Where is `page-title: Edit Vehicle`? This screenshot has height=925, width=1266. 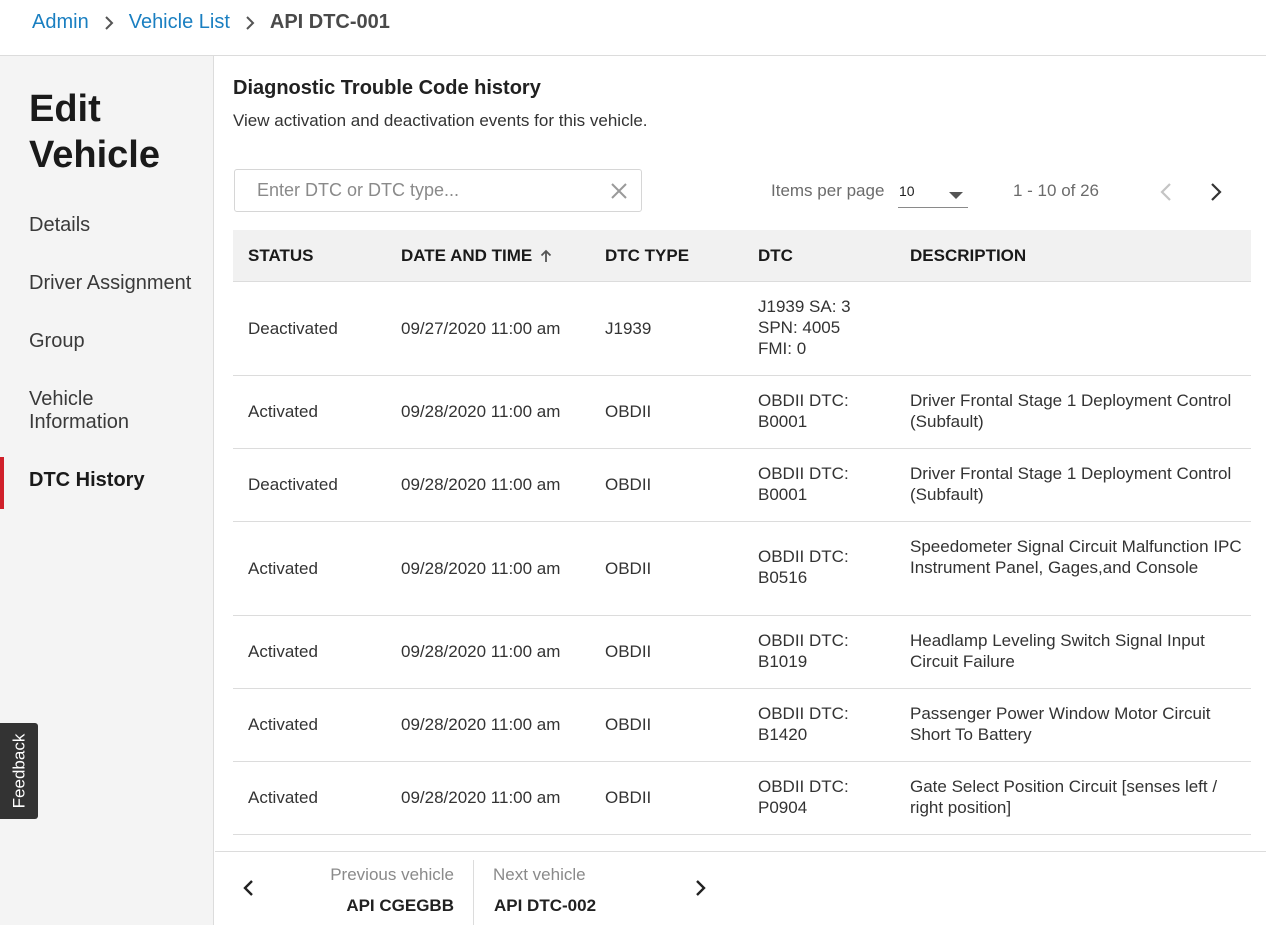 page-title: Edit Vehicle is located at coordinates (94, 132).